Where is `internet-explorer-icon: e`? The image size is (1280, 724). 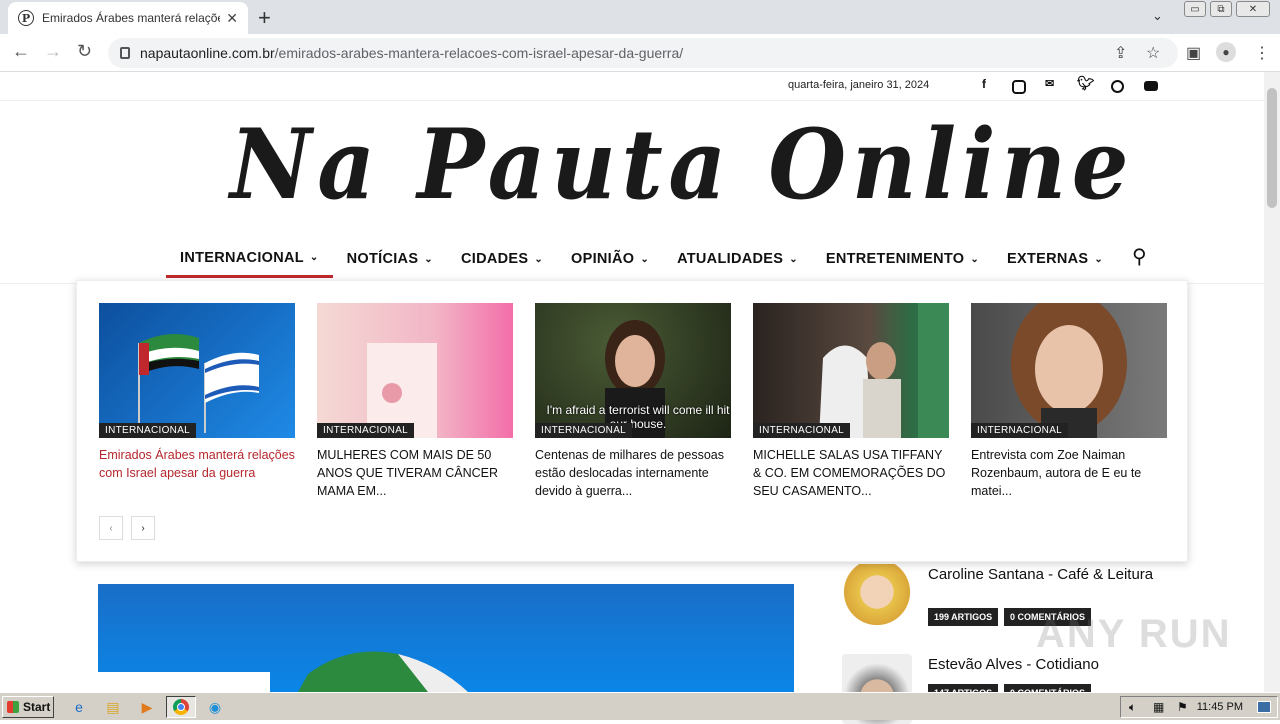 internet-explorer-icon: e is located at coordinates (79, 707).